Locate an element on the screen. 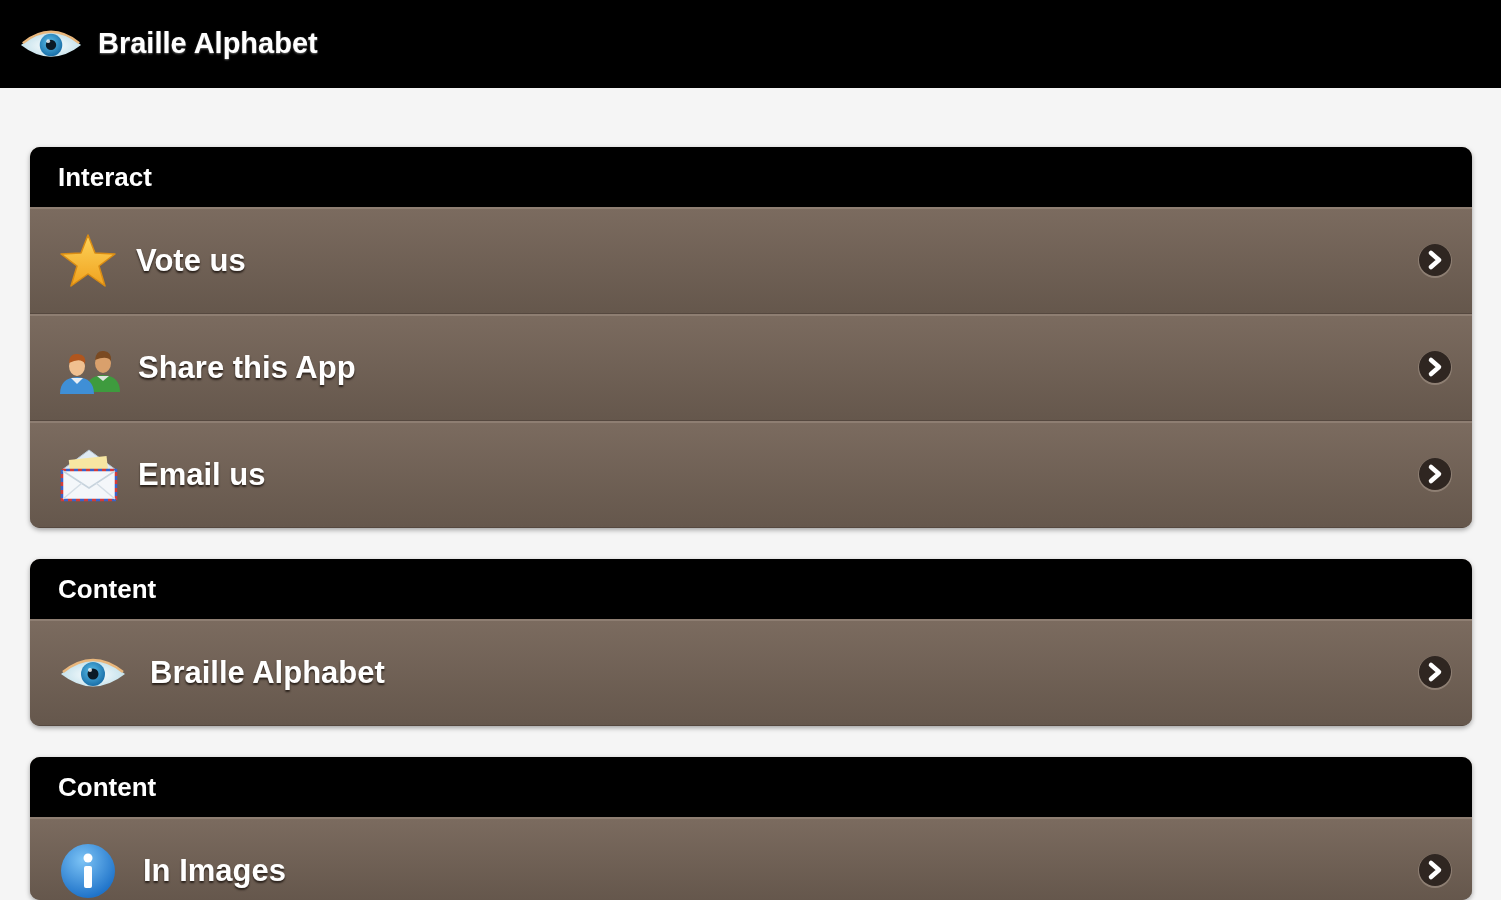 Image resolution: width=1501 pixels, height=900 pixels. app-title: Braille Alphabet is located at coordinates (208, 44).